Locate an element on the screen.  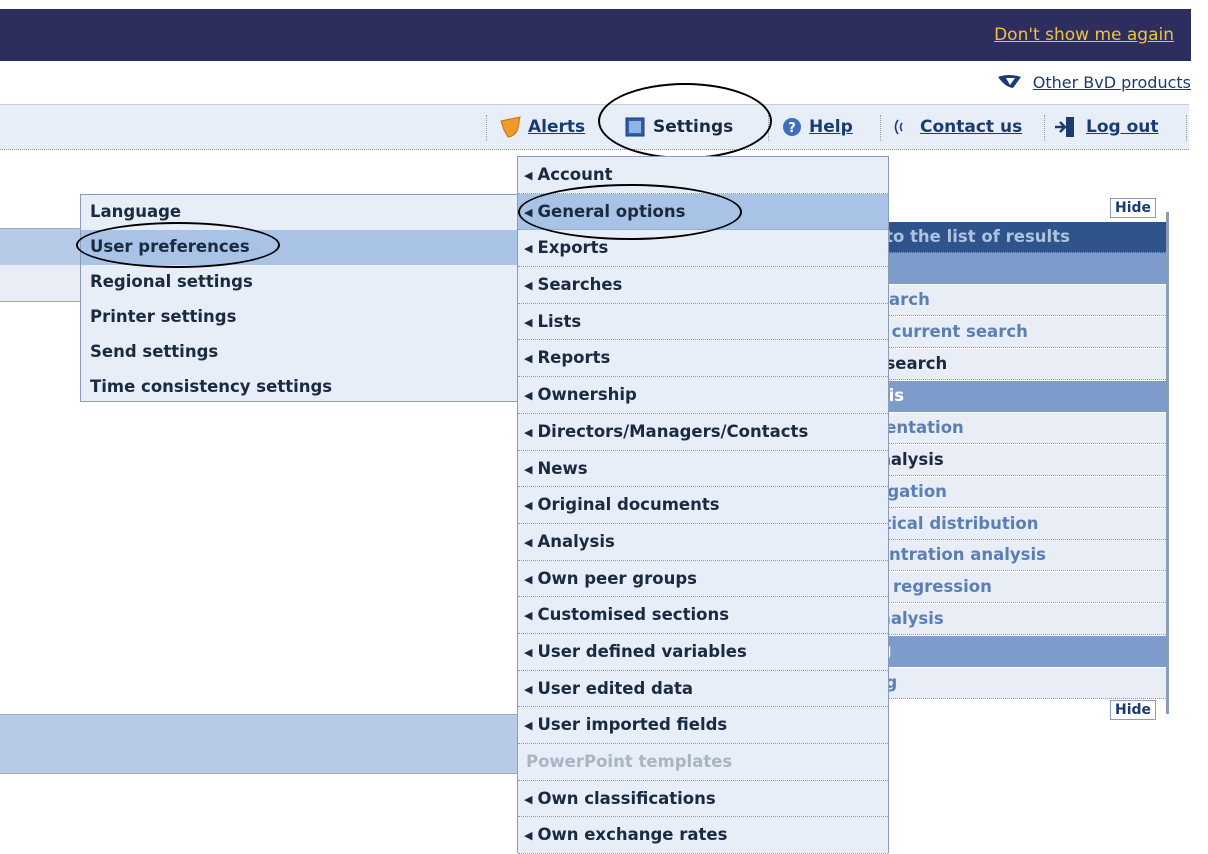
hide-button-bottom: Hide is located at coordinates (1133, 710).